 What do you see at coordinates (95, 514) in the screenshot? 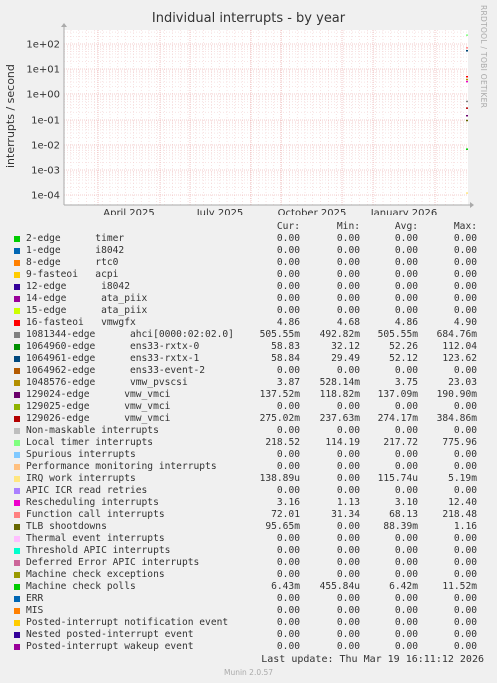
I see `series-name: Function call interrupts` at bounding box center [95, 514].